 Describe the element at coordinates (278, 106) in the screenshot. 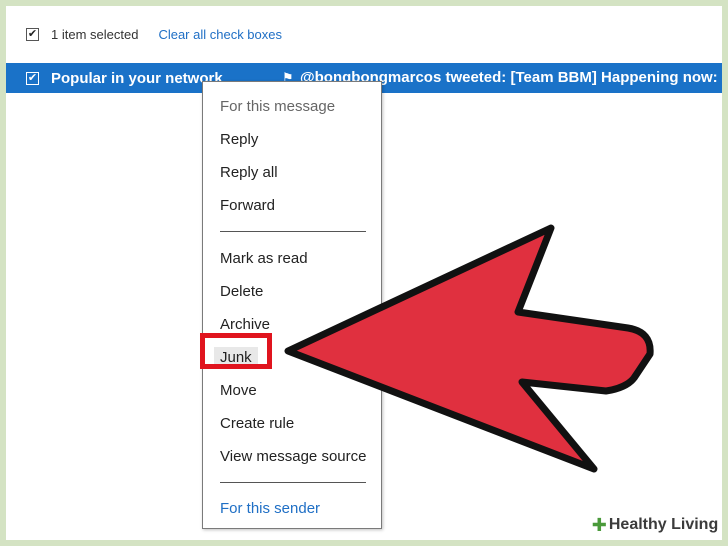

I see `menu-header-message: For this message` at that location.